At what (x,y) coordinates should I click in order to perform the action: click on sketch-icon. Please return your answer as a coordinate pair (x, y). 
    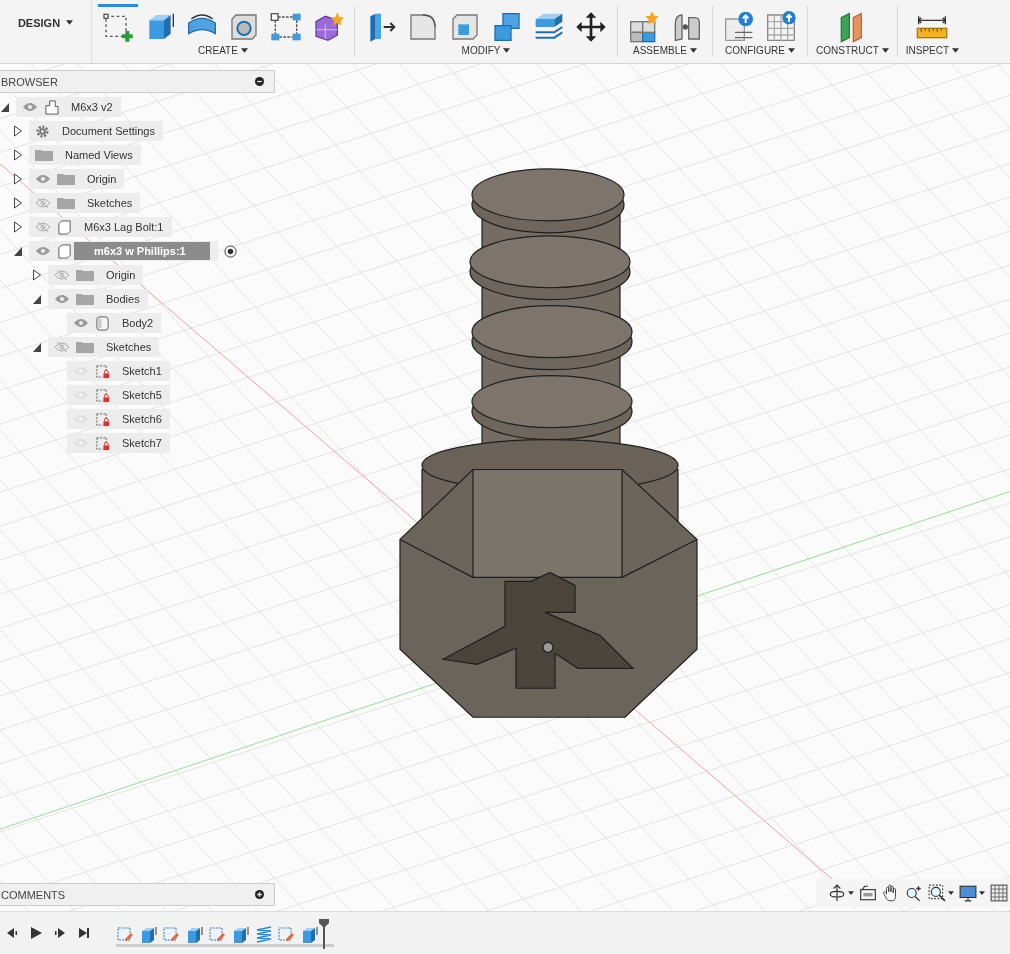
    Looking at the image, I should click on (118, 27).